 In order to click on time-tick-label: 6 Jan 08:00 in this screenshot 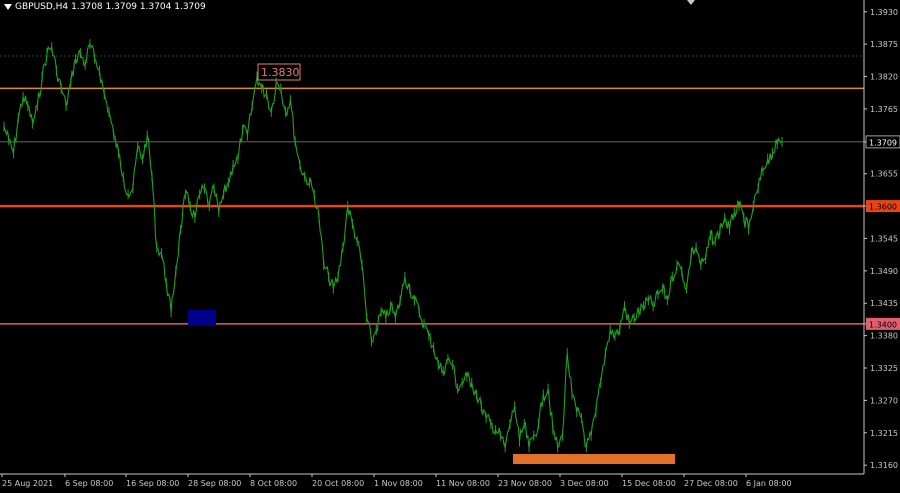, I will do `click(769, 483)`.